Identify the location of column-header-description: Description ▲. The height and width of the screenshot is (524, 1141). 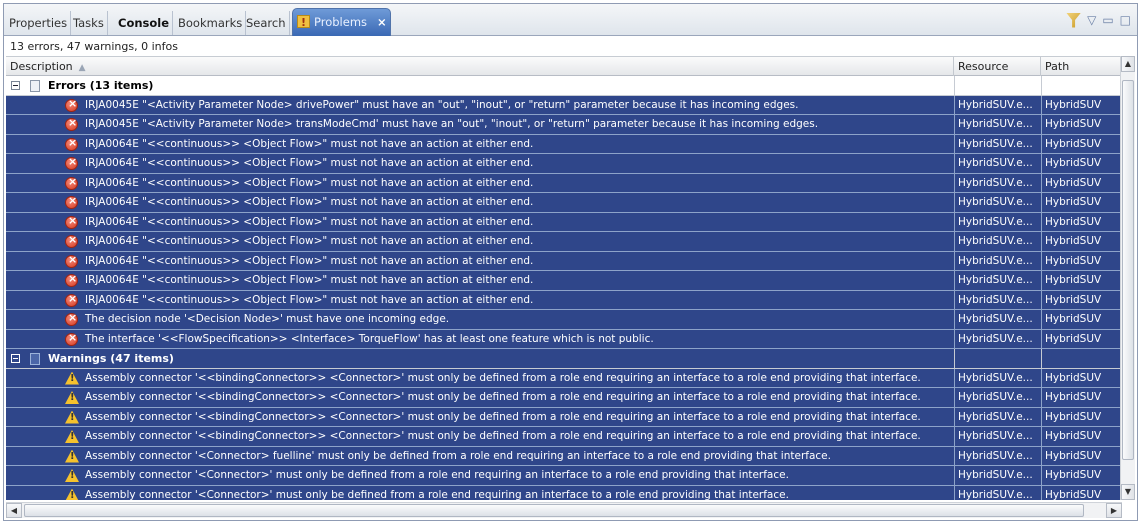
(480, 66).